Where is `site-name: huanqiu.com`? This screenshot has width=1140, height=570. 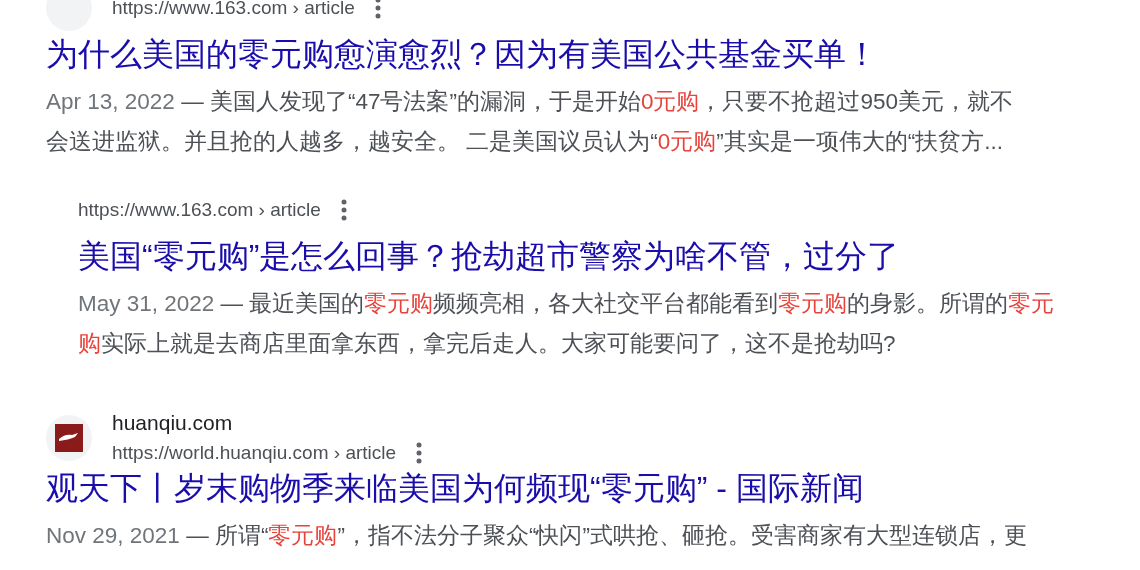
site-name: huanqiu.com is located at coordinates (173, 423).